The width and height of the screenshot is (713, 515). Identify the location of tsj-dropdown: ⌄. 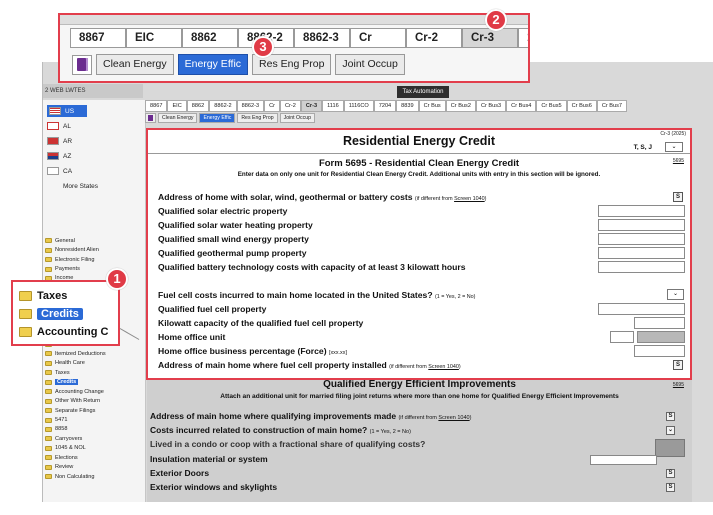
(674, 147).